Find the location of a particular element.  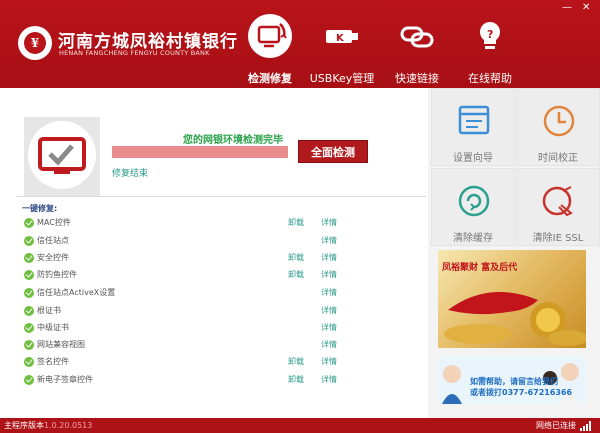

bank-logo: ¥ is located at coordinates (35, 43).